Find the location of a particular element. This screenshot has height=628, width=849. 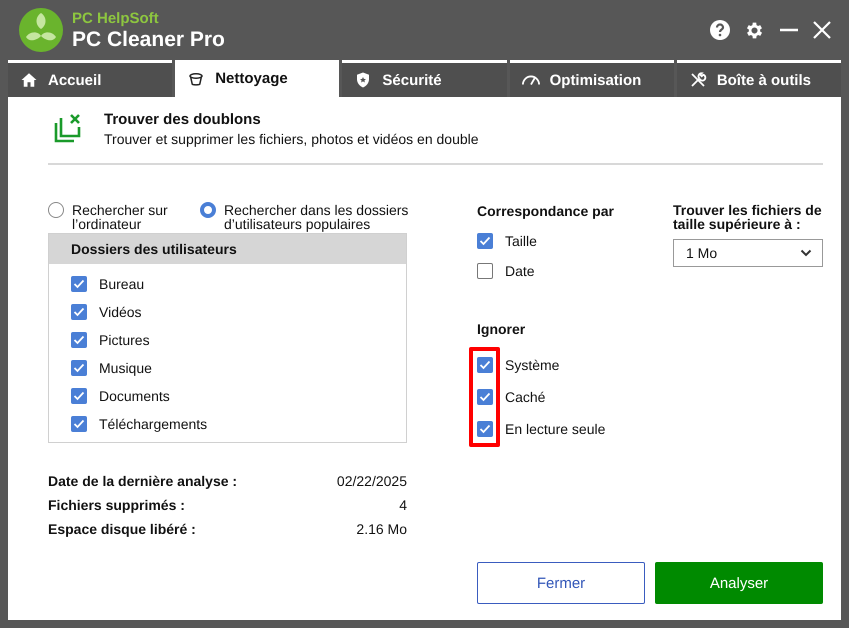

app-title: PC Cleaner Pro is located at coordinates (148, 39).